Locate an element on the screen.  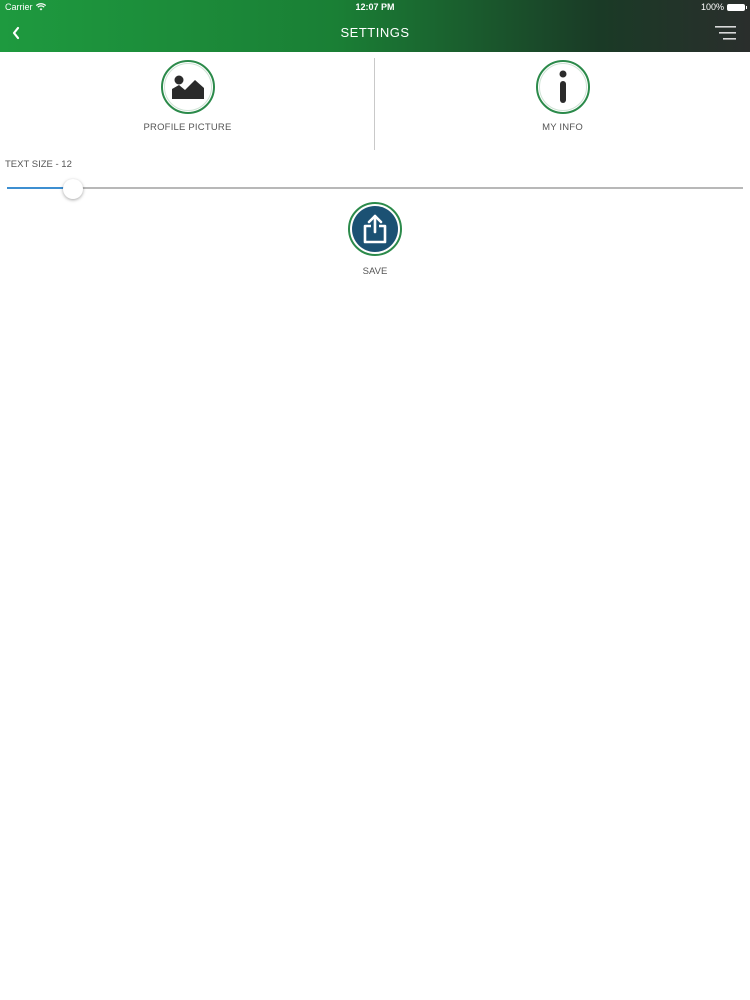
status-bar: Carrier 12:07 PM 100% is located at coordinates (375, 7).